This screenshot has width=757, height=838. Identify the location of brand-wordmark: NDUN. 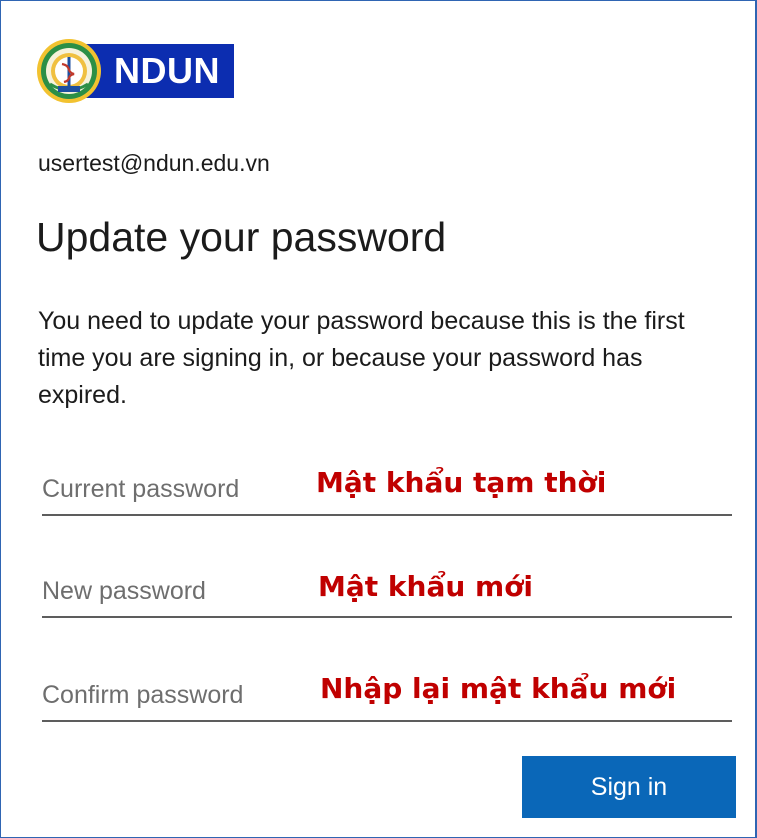
(159, 71).